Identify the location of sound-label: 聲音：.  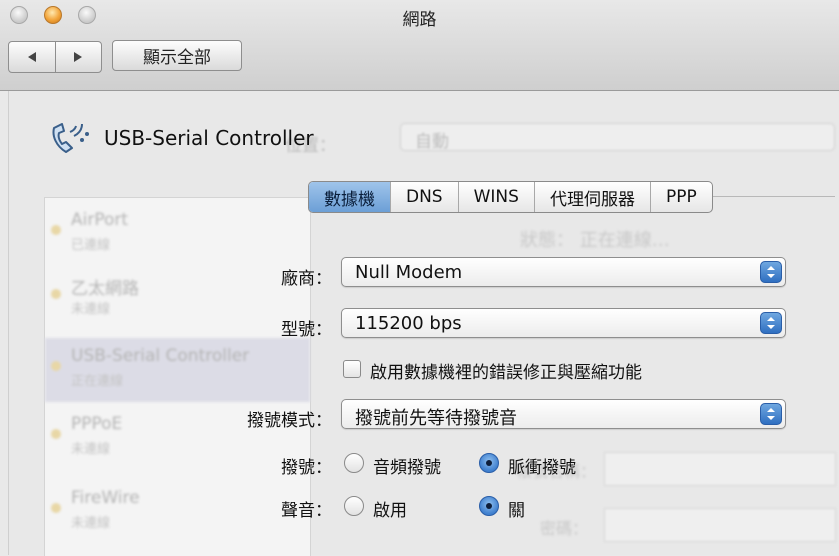
(306, 511).